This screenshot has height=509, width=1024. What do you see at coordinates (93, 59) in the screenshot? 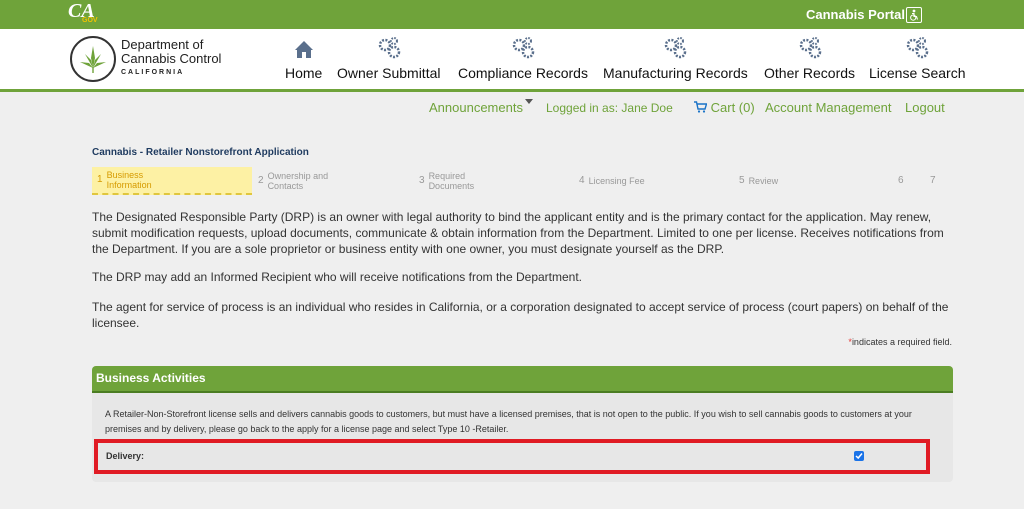
I see `dcc-logo-icon` at bounding box center [93, 59].